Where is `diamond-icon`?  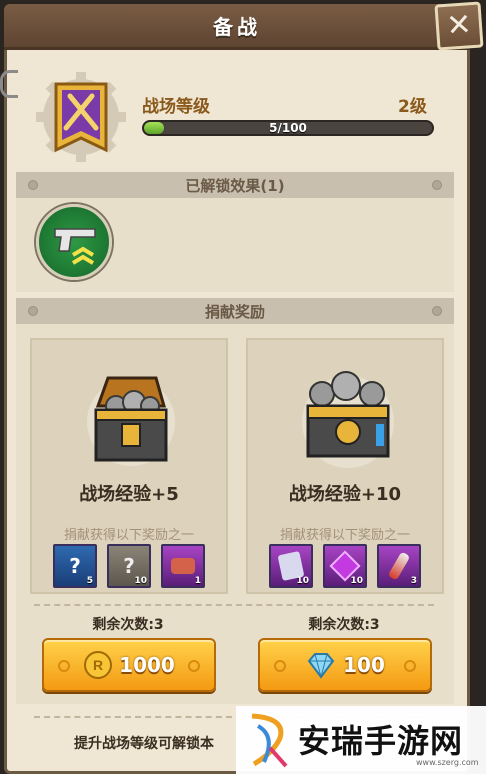 diamond-icon is located at coordinates (321, 666).